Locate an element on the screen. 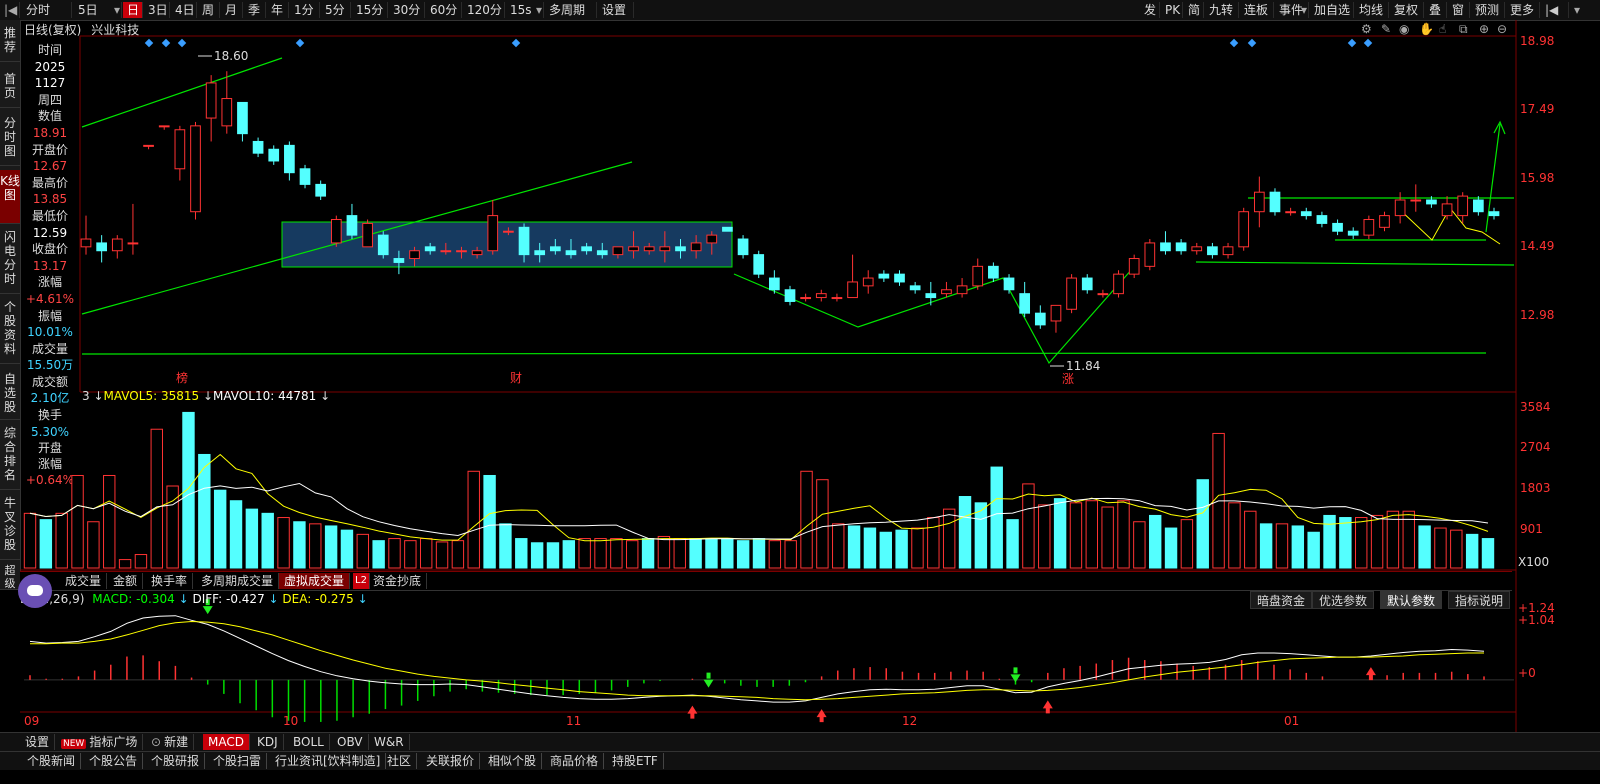  tab-similar-stocks: 相似个股 is located at coordinates (513, 761).